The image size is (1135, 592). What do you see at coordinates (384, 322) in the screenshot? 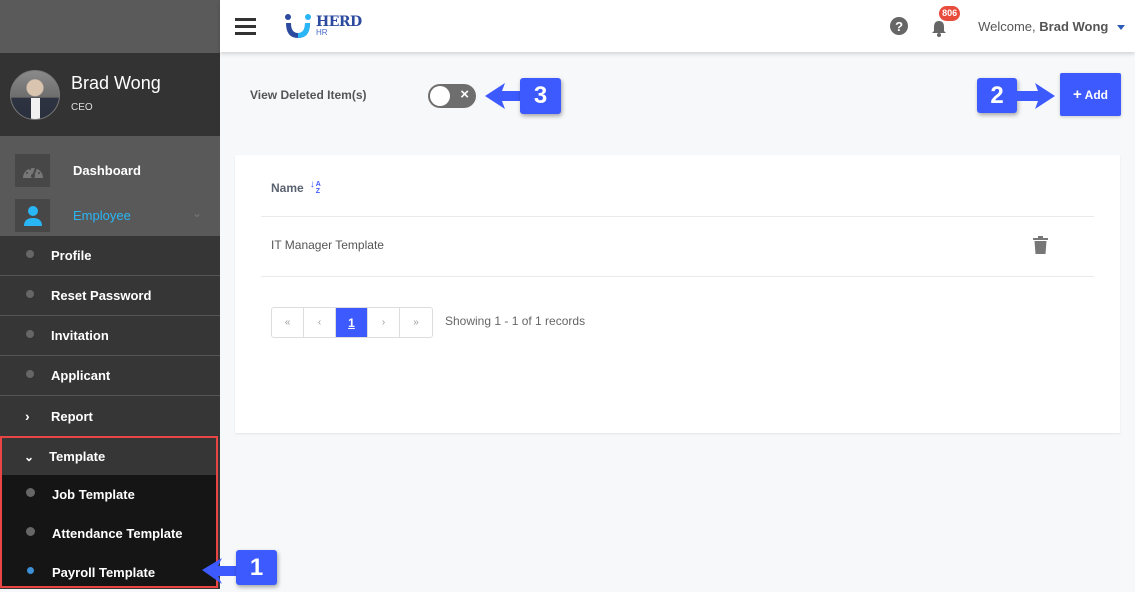
I see `page-next-button: ›` at bounding box center [384, 322].